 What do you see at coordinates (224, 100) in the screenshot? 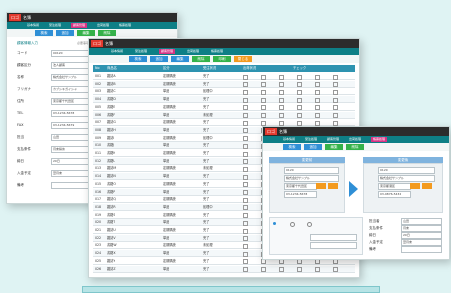
I see `table-row: 004 書籍D 単品 完了` at bounding box center [224, 100].